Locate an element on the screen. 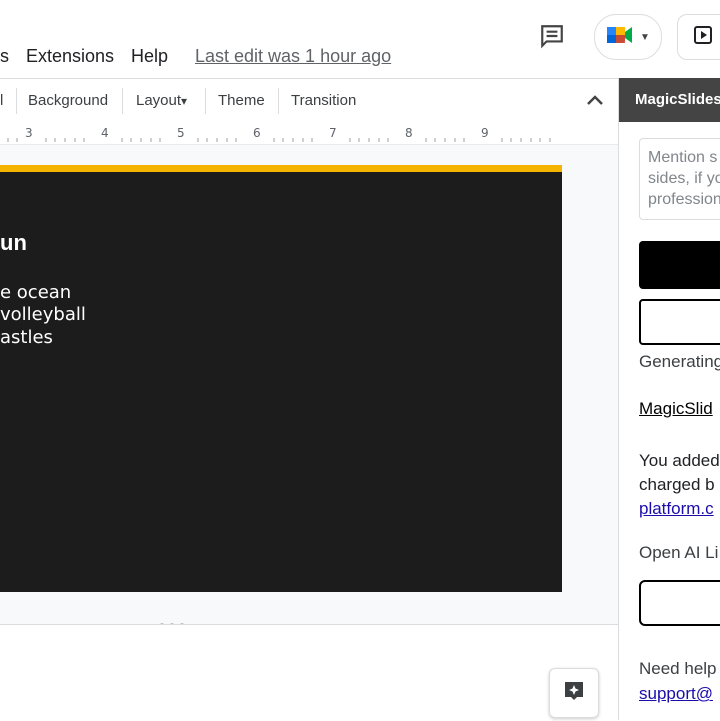  menu-item-help: Help is located at coordinates (149, 56).